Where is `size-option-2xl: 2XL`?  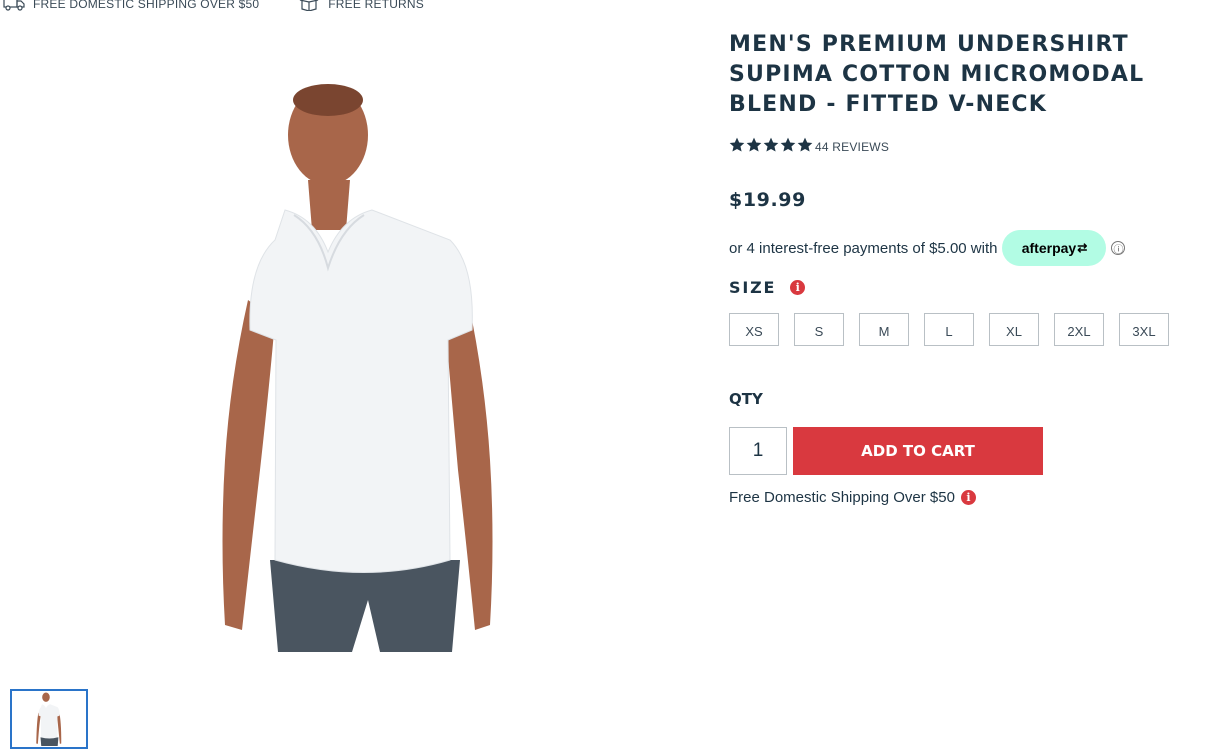 size-option-2xl: 2XL is located at coordinates (1079, 329).